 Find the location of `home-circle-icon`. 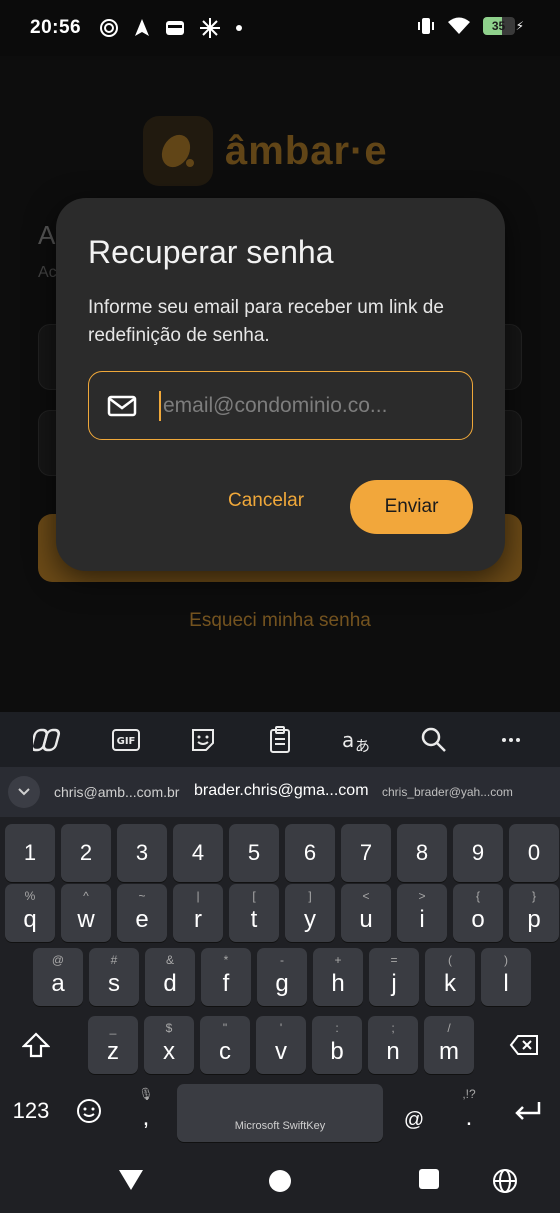

home-circle-icon is located at coordinates (280, 1181).